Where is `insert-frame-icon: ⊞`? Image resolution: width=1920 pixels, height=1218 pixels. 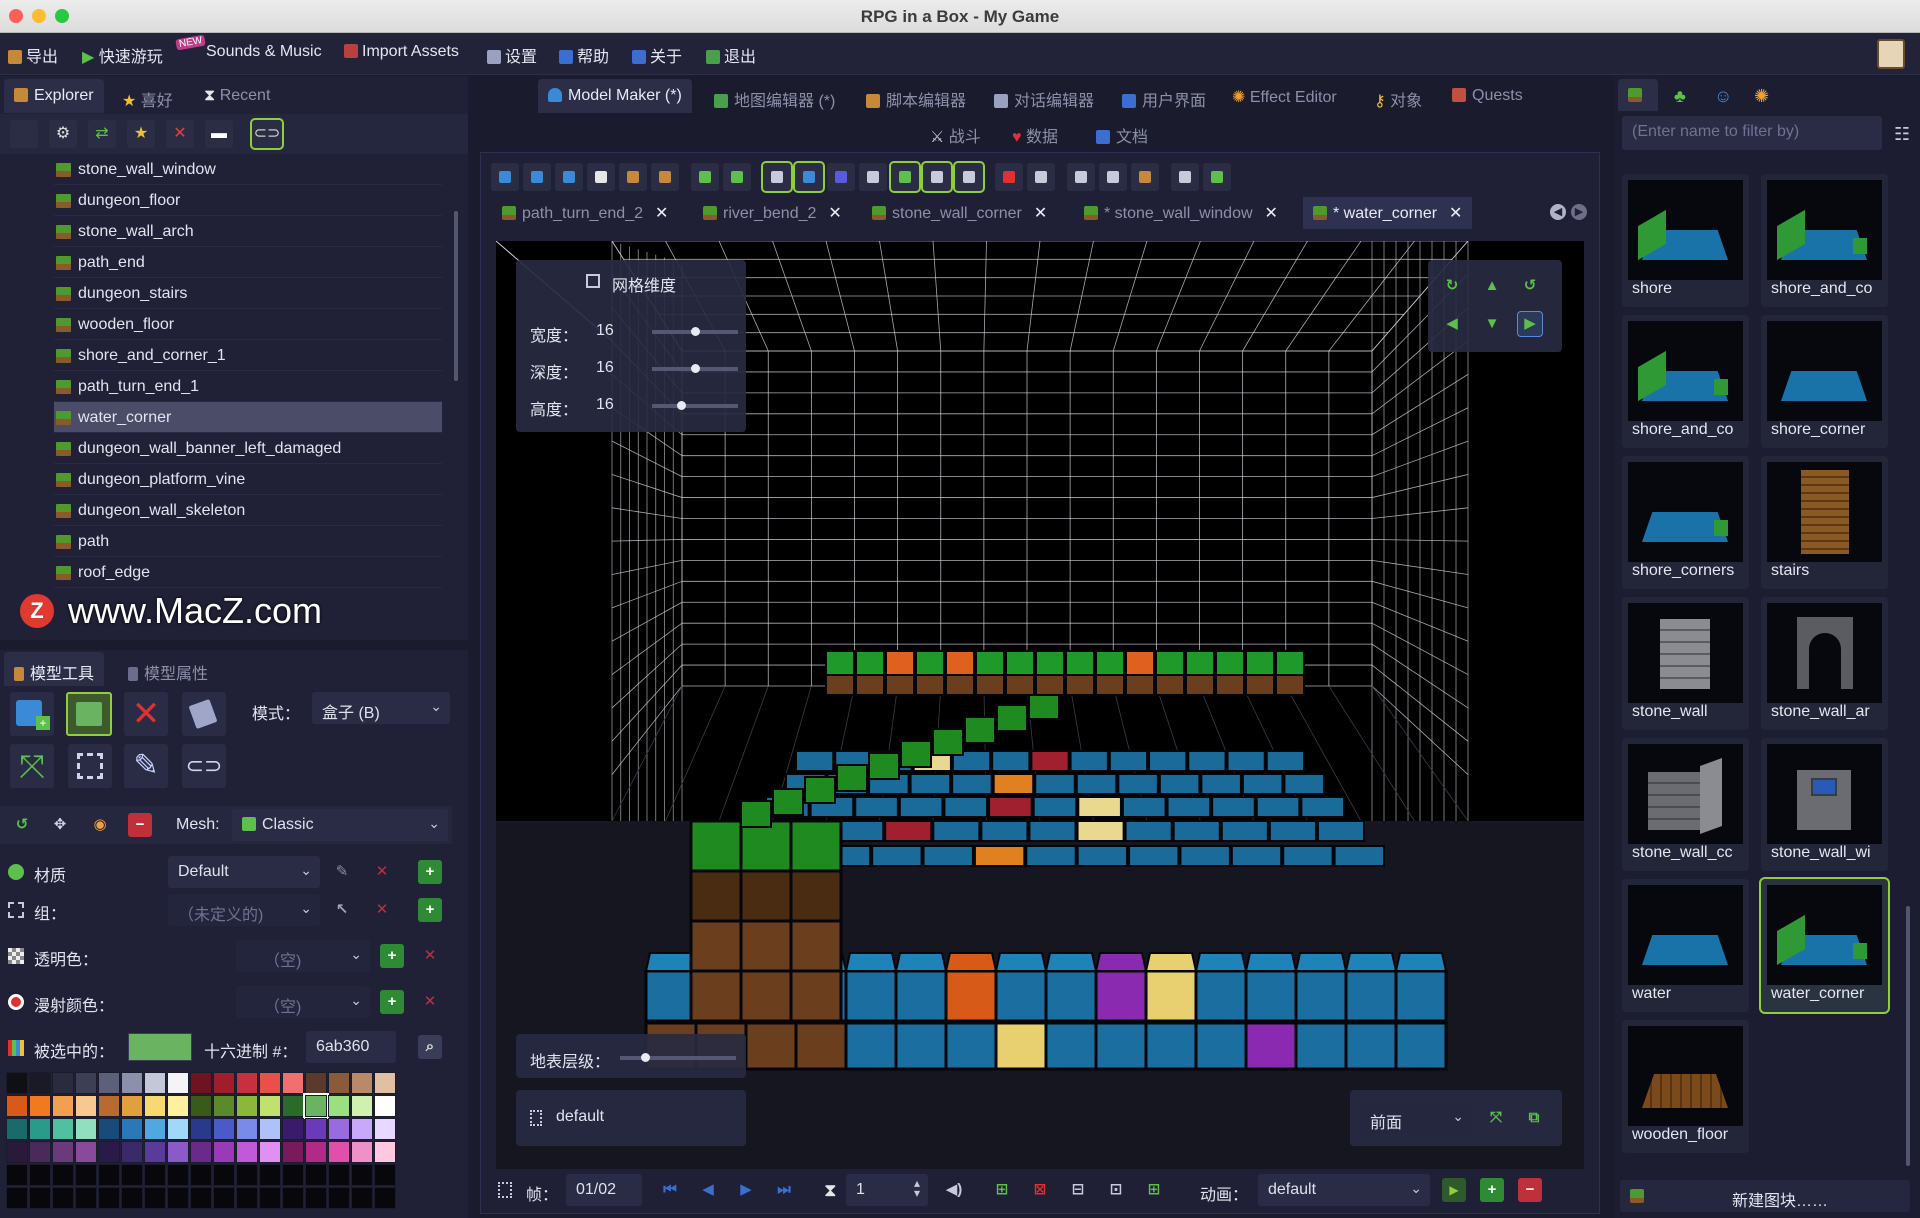 insert-frame-icon: ⊞ is located at coordinates (1154, 1190).